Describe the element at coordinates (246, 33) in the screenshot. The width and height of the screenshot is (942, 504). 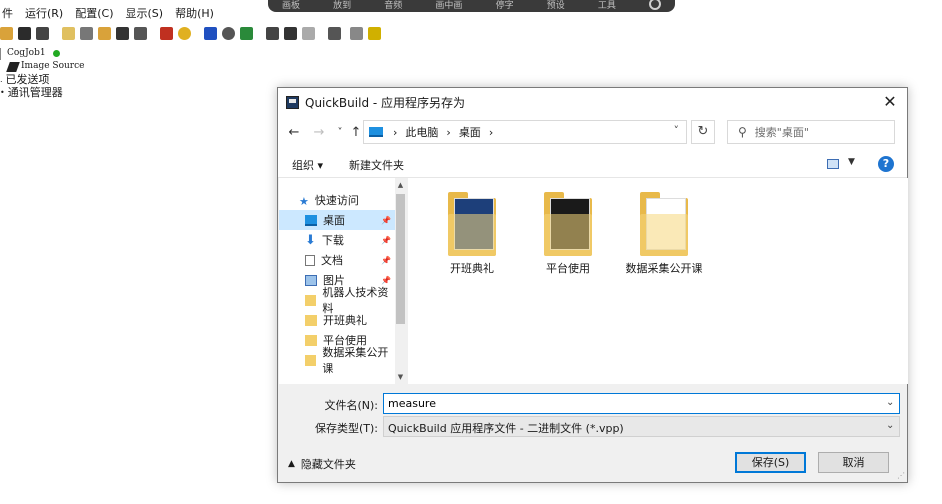
I see `chart-icon` at that location.